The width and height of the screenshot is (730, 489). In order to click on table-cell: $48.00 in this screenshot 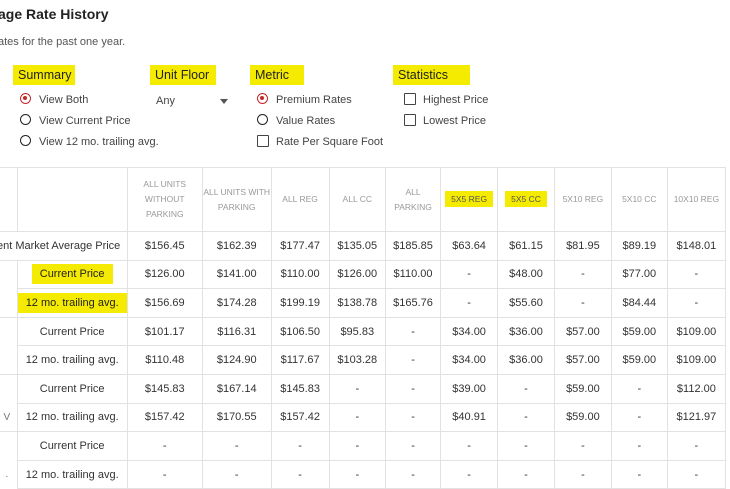, I will do `click(526, 274)`.